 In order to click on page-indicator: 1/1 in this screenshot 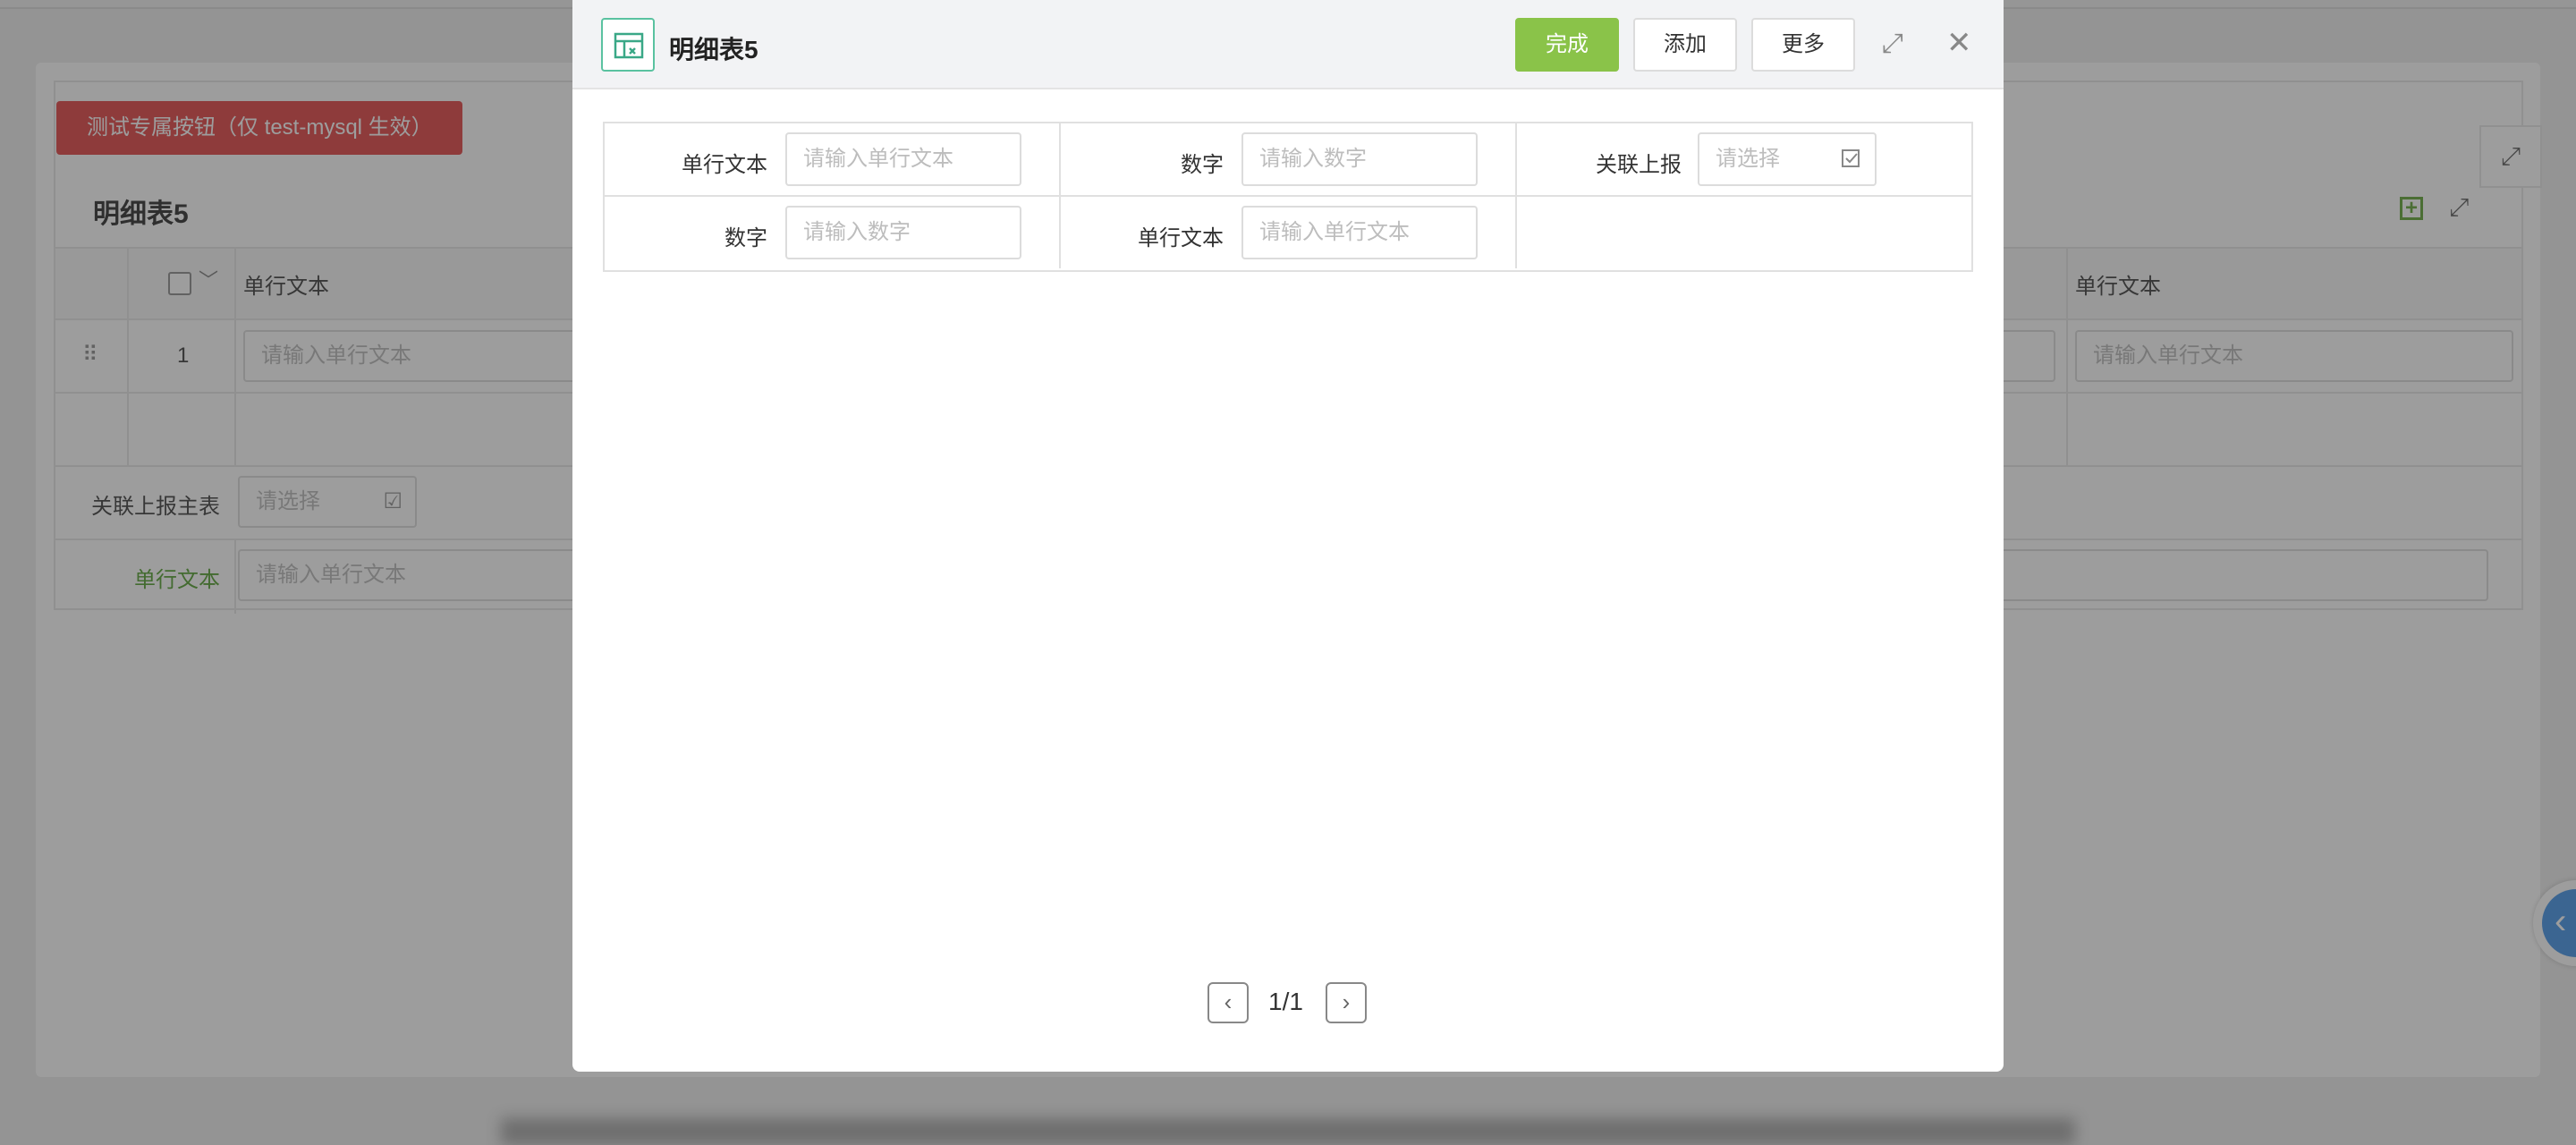, I will do `click(1285, 1001)`.